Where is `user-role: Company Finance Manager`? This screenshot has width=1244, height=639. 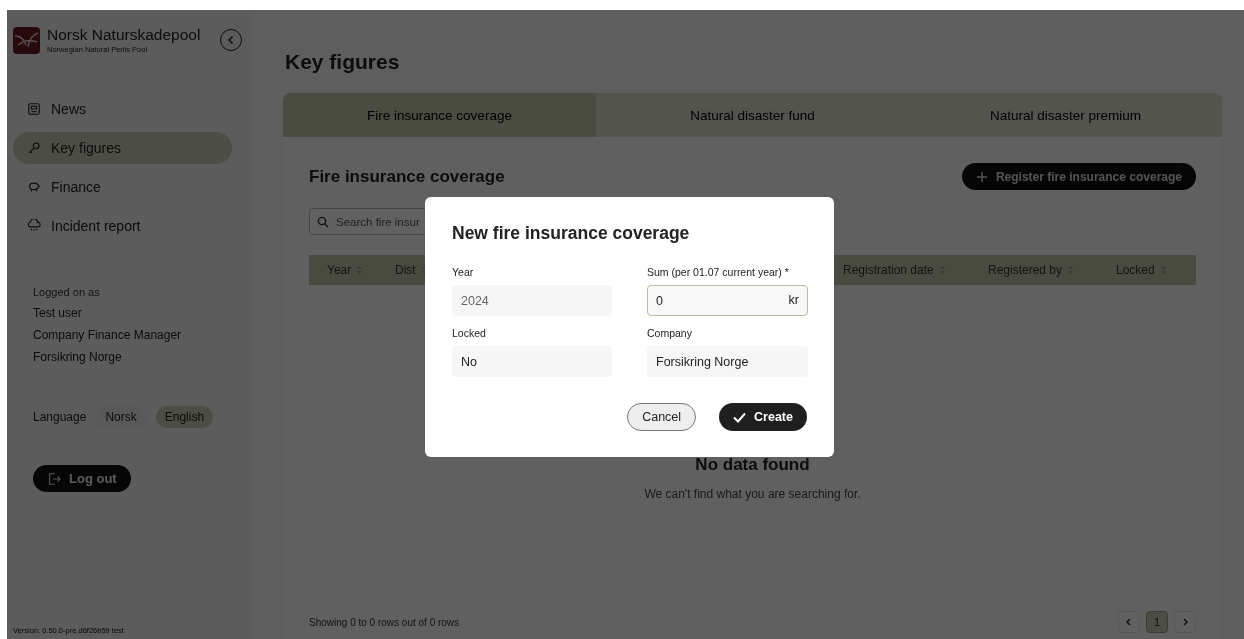 user-role: Company Finance Manager is located at coordinates (108, 335).